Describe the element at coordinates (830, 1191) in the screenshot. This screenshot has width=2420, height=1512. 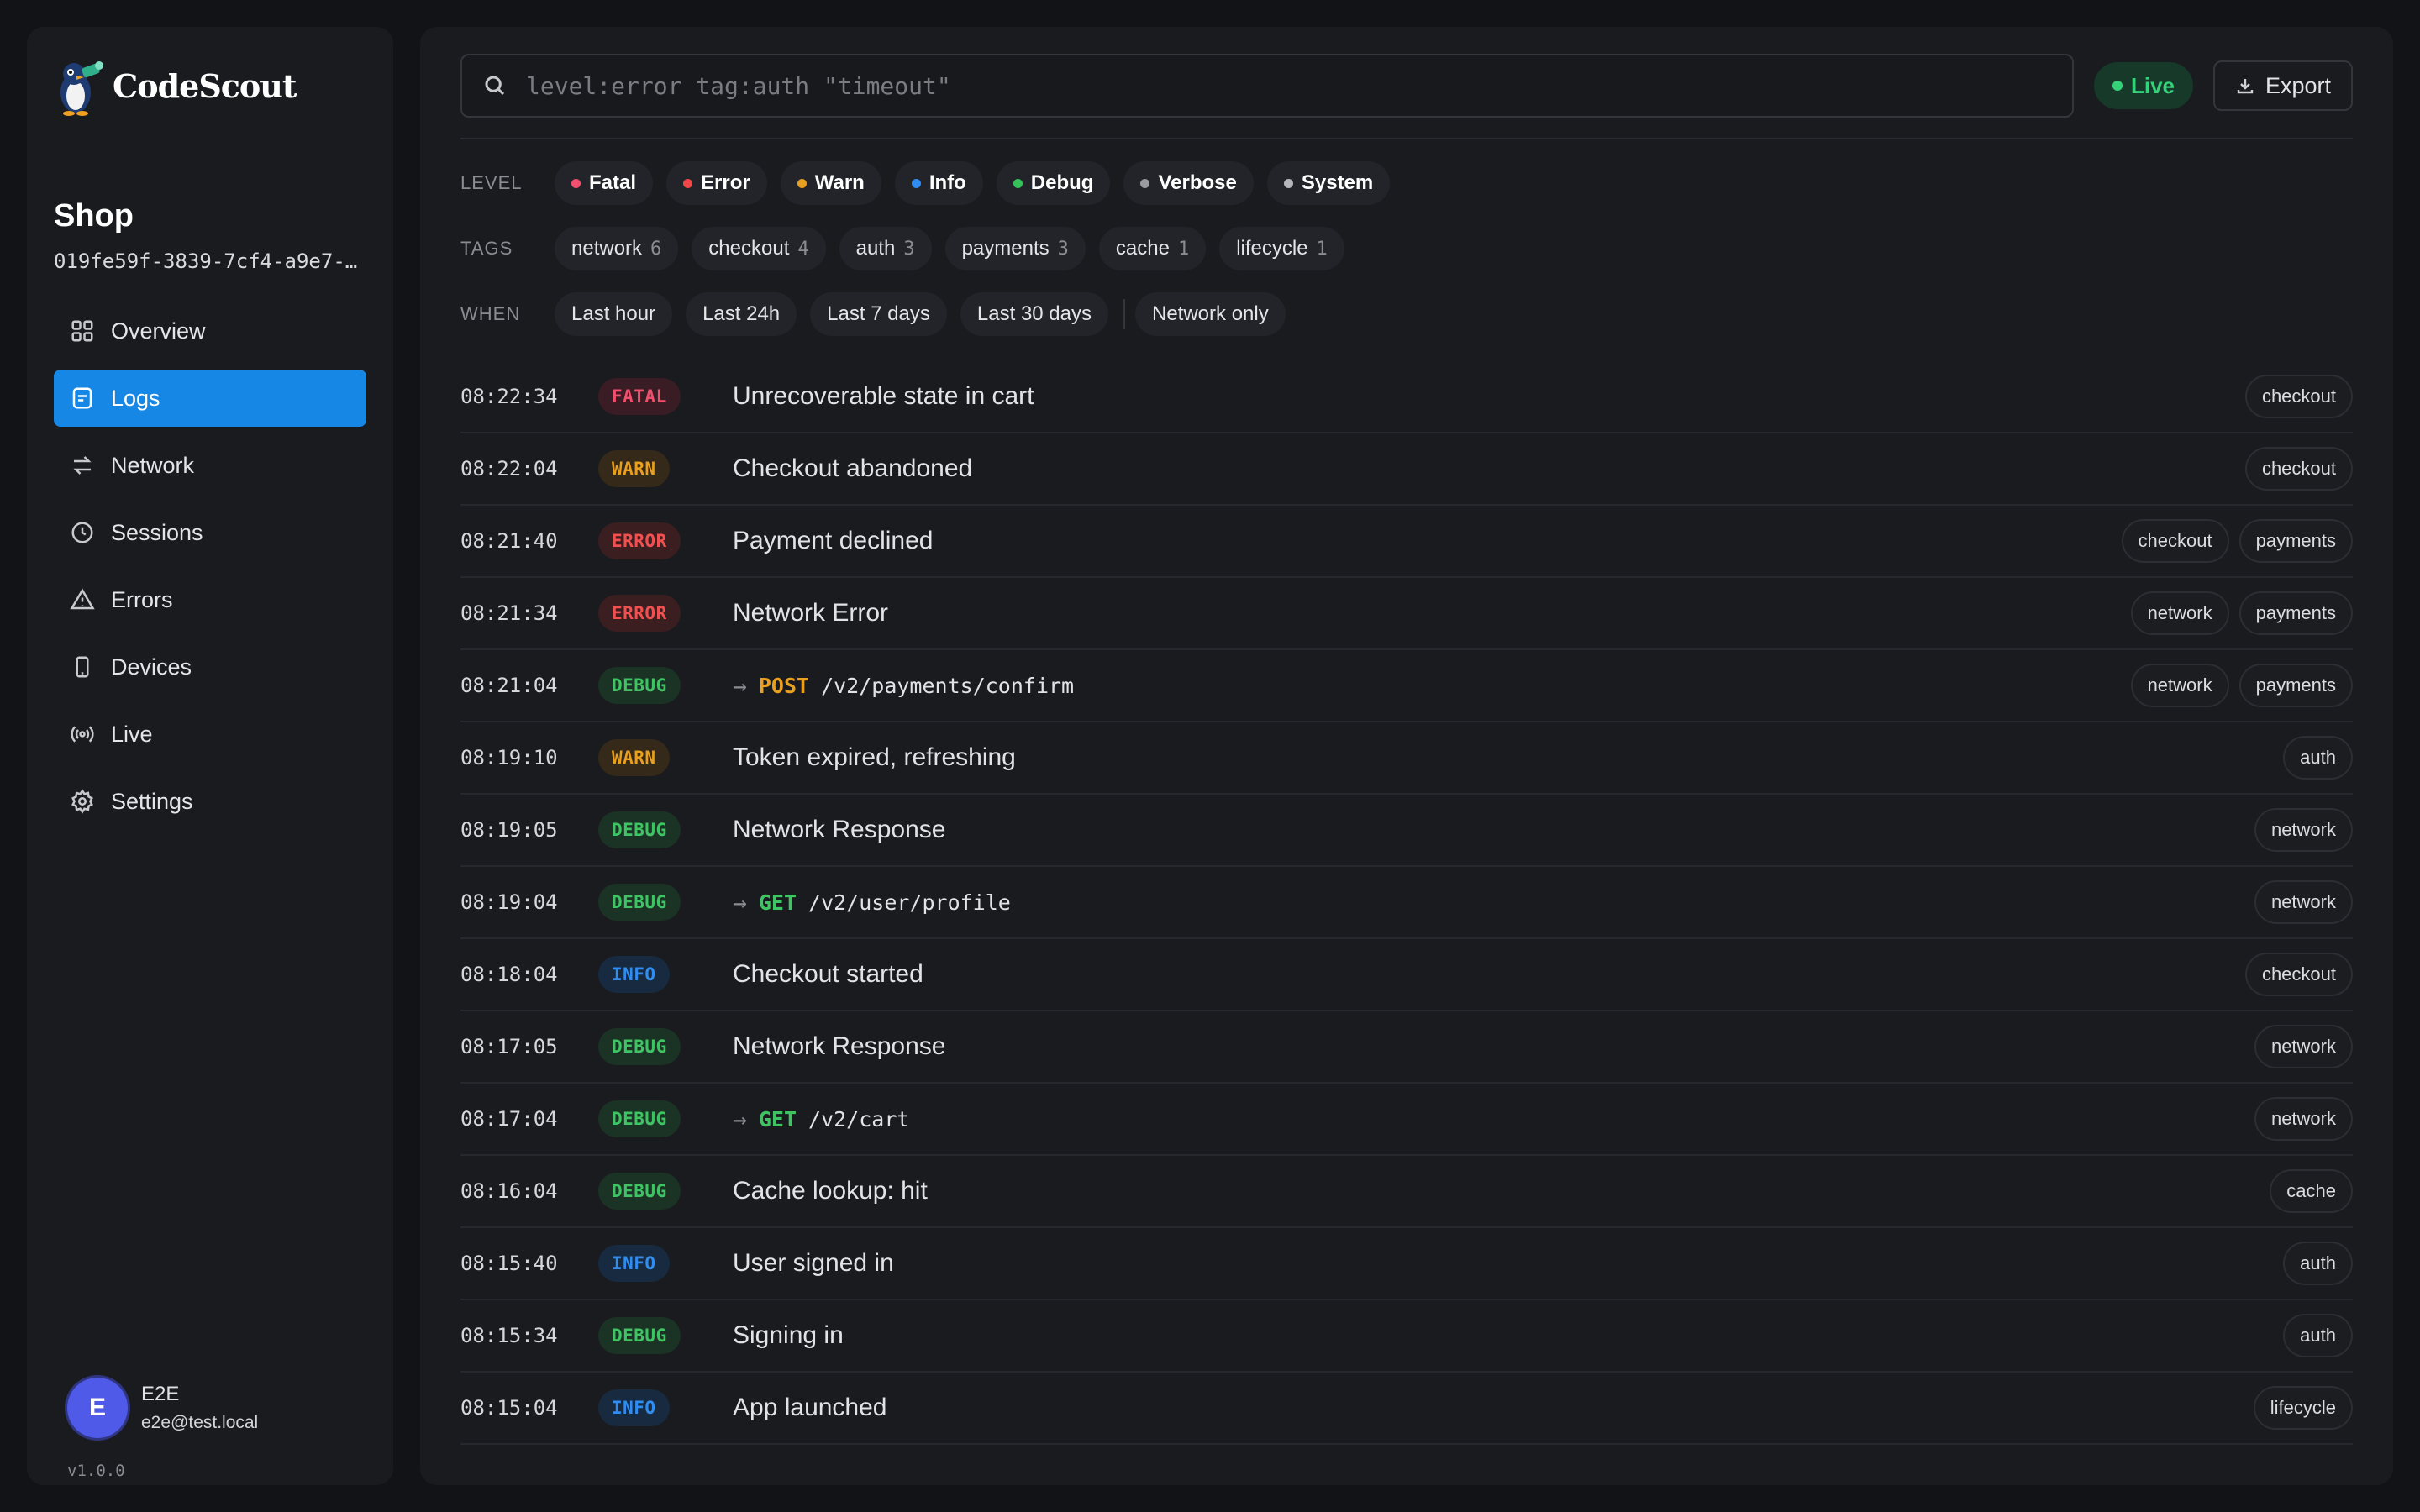
I see `message-text: Cache lookup: hit` at that location.